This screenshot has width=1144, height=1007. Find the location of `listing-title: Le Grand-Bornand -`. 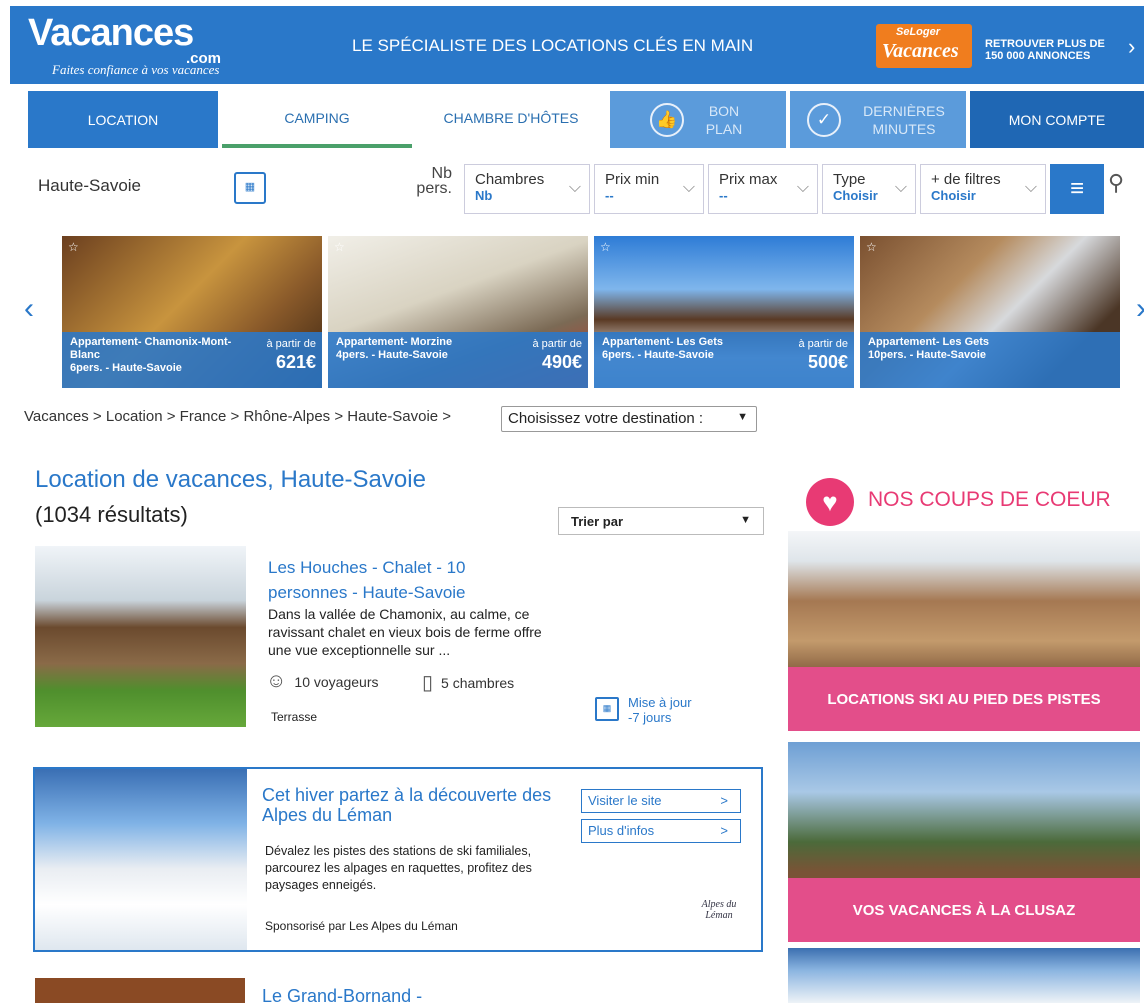

listing-title: Le Grand-Bornand - is located at coordinates (342, 996).